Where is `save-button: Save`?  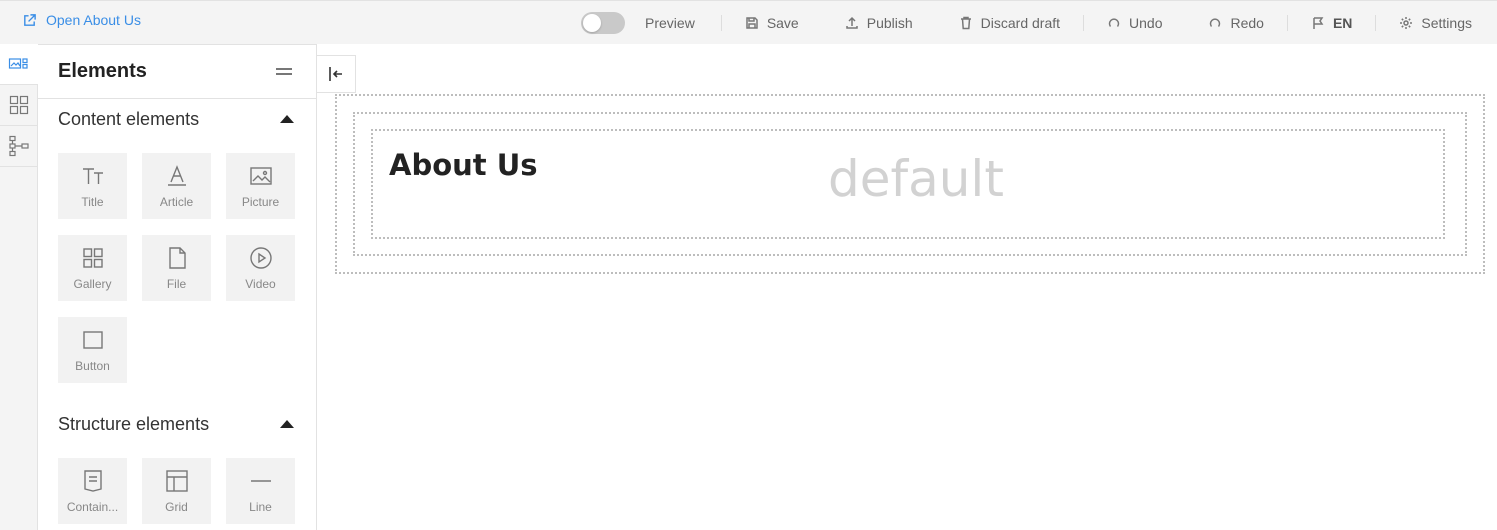 save-button: Save is located at coordinates (772, 23).